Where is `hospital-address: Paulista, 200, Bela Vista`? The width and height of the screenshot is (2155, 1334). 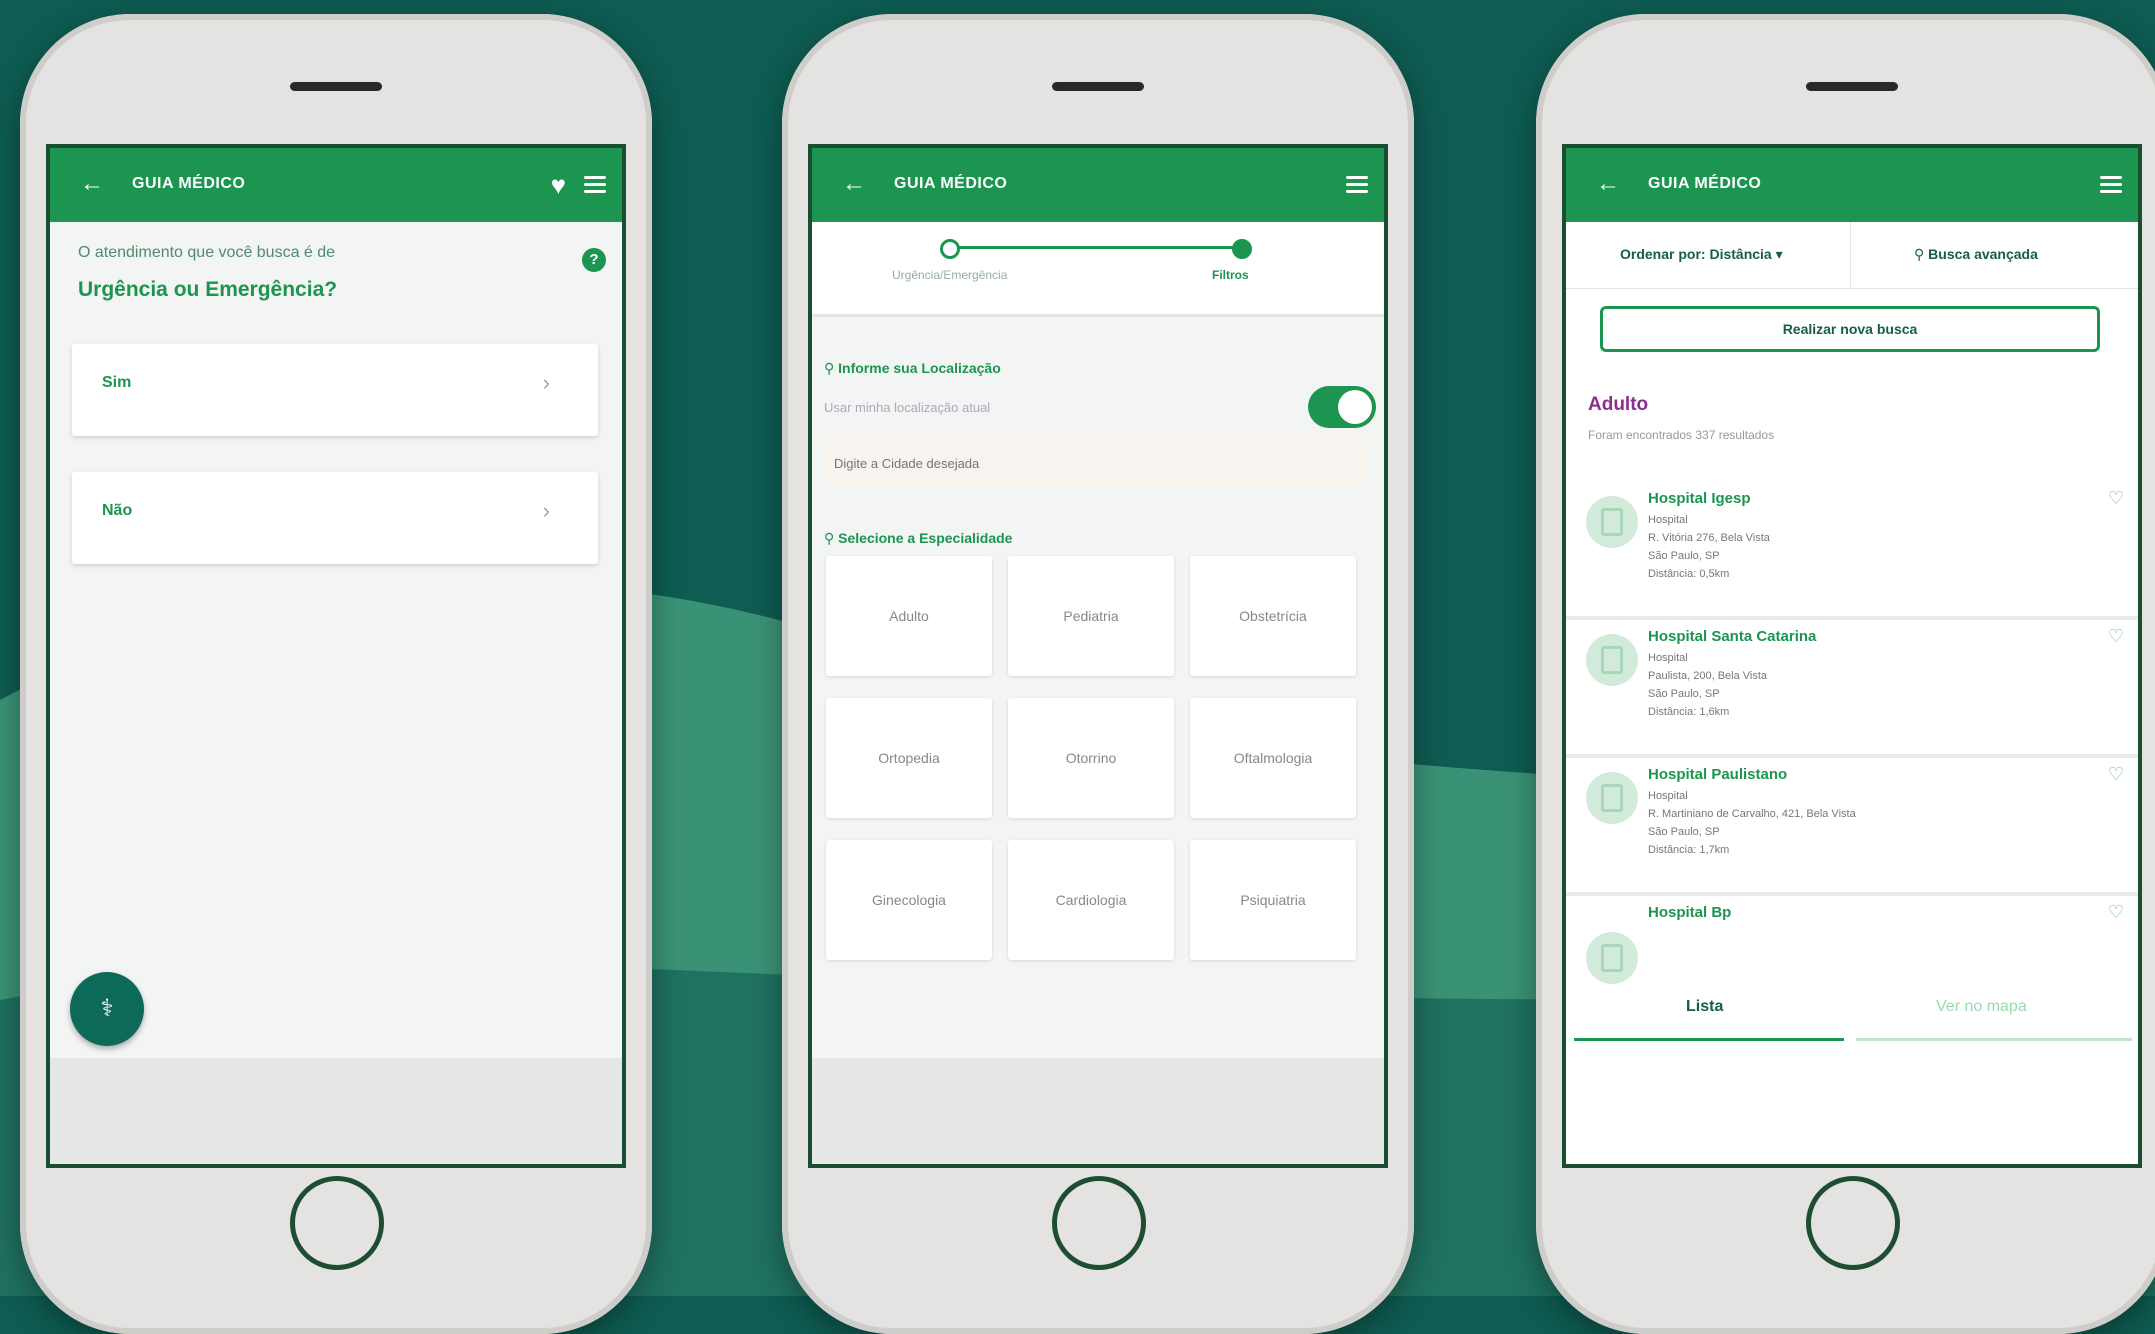 hospital-address: Paulista, 200, Bela Vista is located at coordinates (1708, 676).